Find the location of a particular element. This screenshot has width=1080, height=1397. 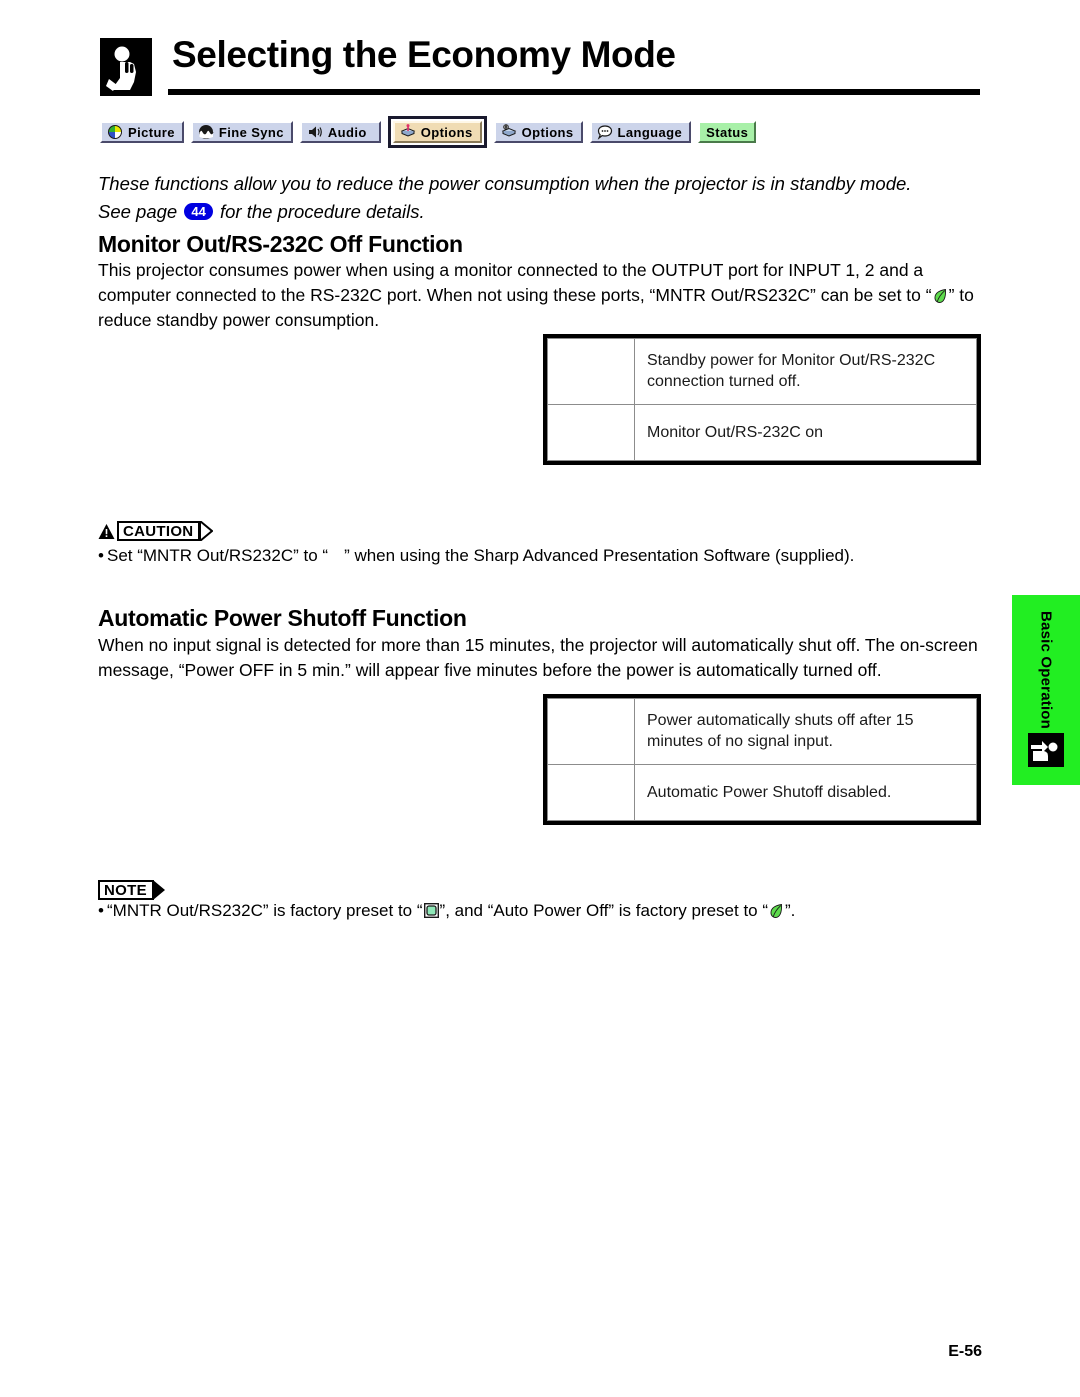

tab-audio-label: Audio is located at coordinates (347, 132).